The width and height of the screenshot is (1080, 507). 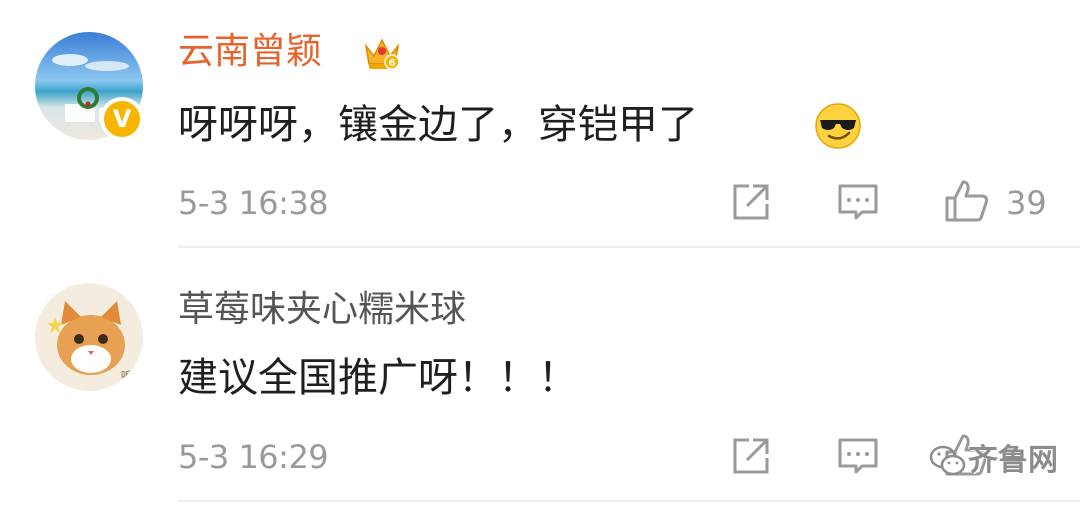 What do you see at coordinates (947, 460) in the screenshot?
I see `wechat-icon` at bounding box center [947, 460].